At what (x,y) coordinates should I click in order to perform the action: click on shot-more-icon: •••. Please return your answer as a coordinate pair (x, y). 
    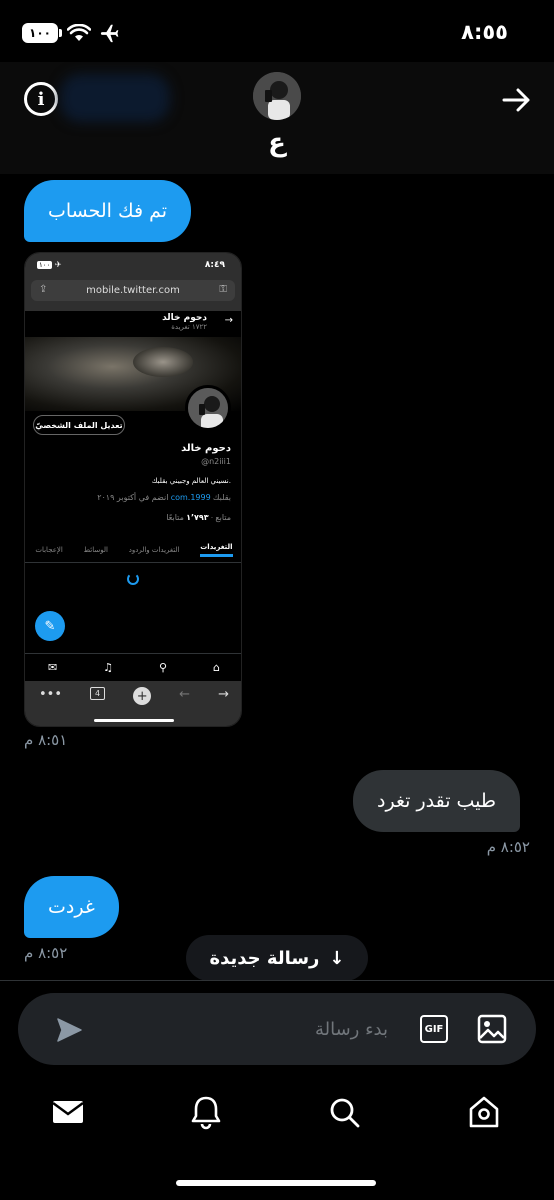
    Looking at the image, I should click on (51, 694).